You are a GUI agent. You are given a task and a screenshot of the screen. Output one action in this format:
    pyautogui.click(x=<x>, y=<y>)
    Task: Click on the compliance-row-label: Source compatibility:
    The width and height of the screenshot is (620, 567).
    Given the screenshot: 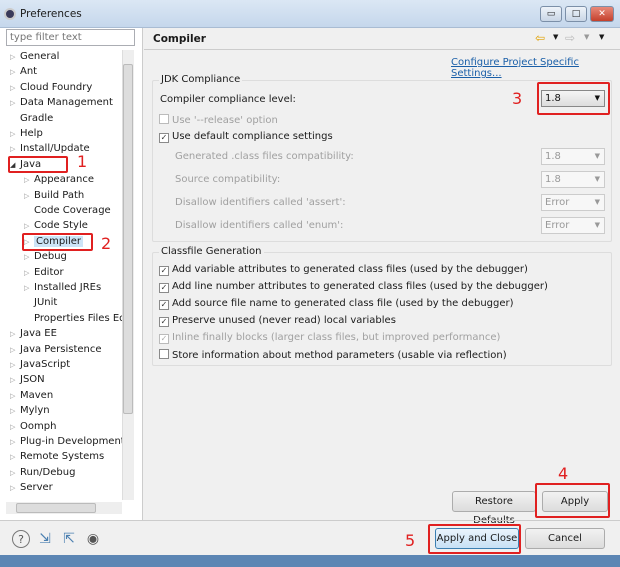 What is the action you would take?
    pyautogui.click(x=228, y=179)
    